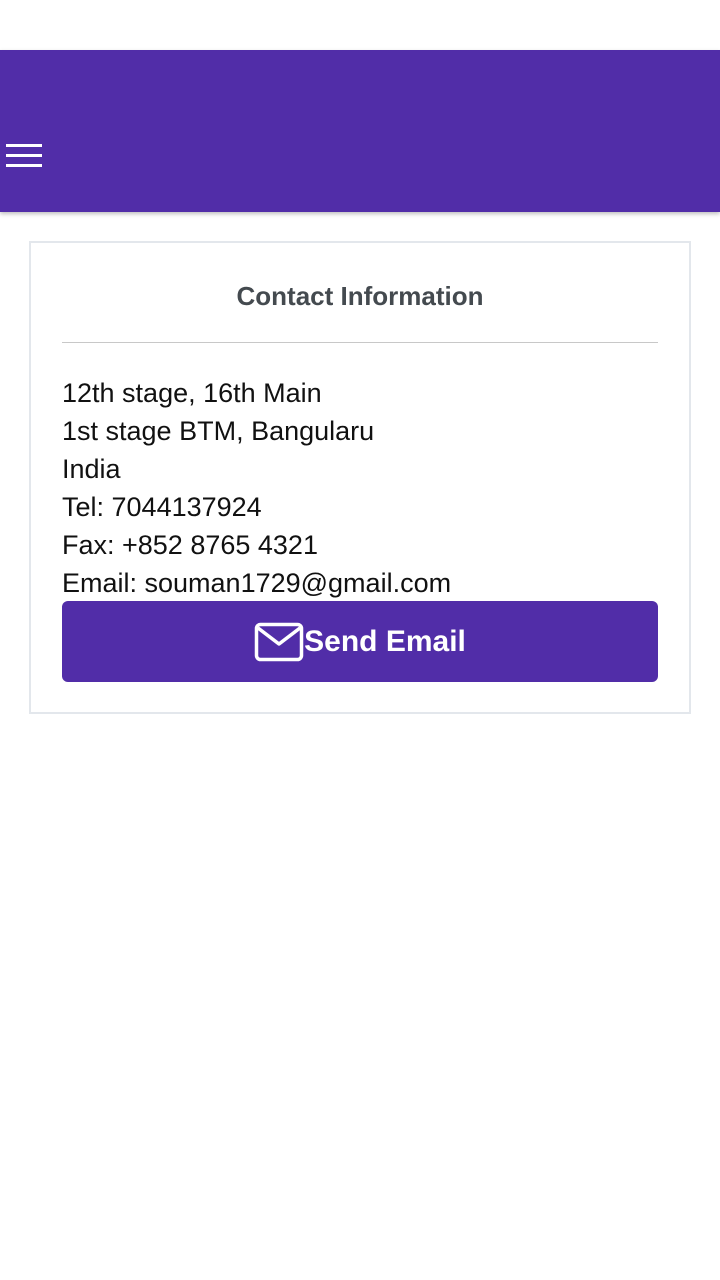 The width and height of the screenshot is (720, 1280). I want to click on fax: Fax: +852 8765 4321, so click(190, 545).